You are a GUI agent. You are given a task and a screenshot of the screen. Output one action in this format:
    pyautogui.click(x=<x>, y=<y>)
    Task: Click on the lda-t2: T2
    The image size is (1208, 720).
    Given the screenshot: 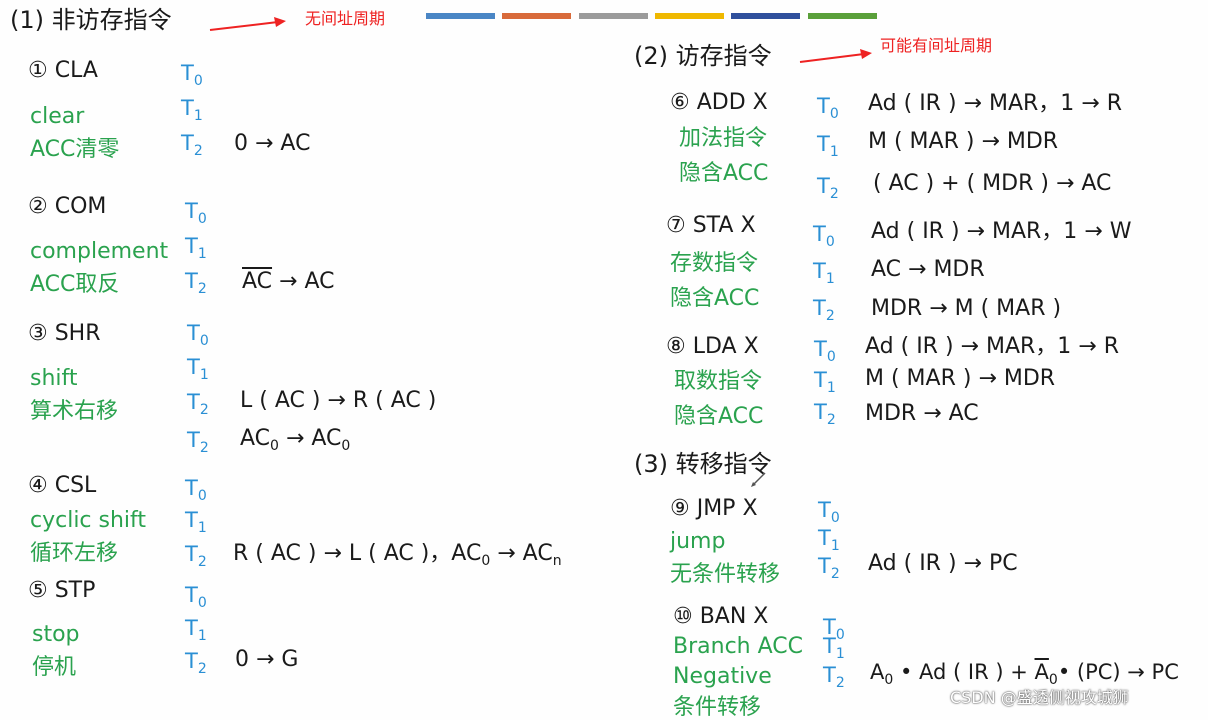 What is the action you would take?
    pyautogui.click(x=825, y=414)
    